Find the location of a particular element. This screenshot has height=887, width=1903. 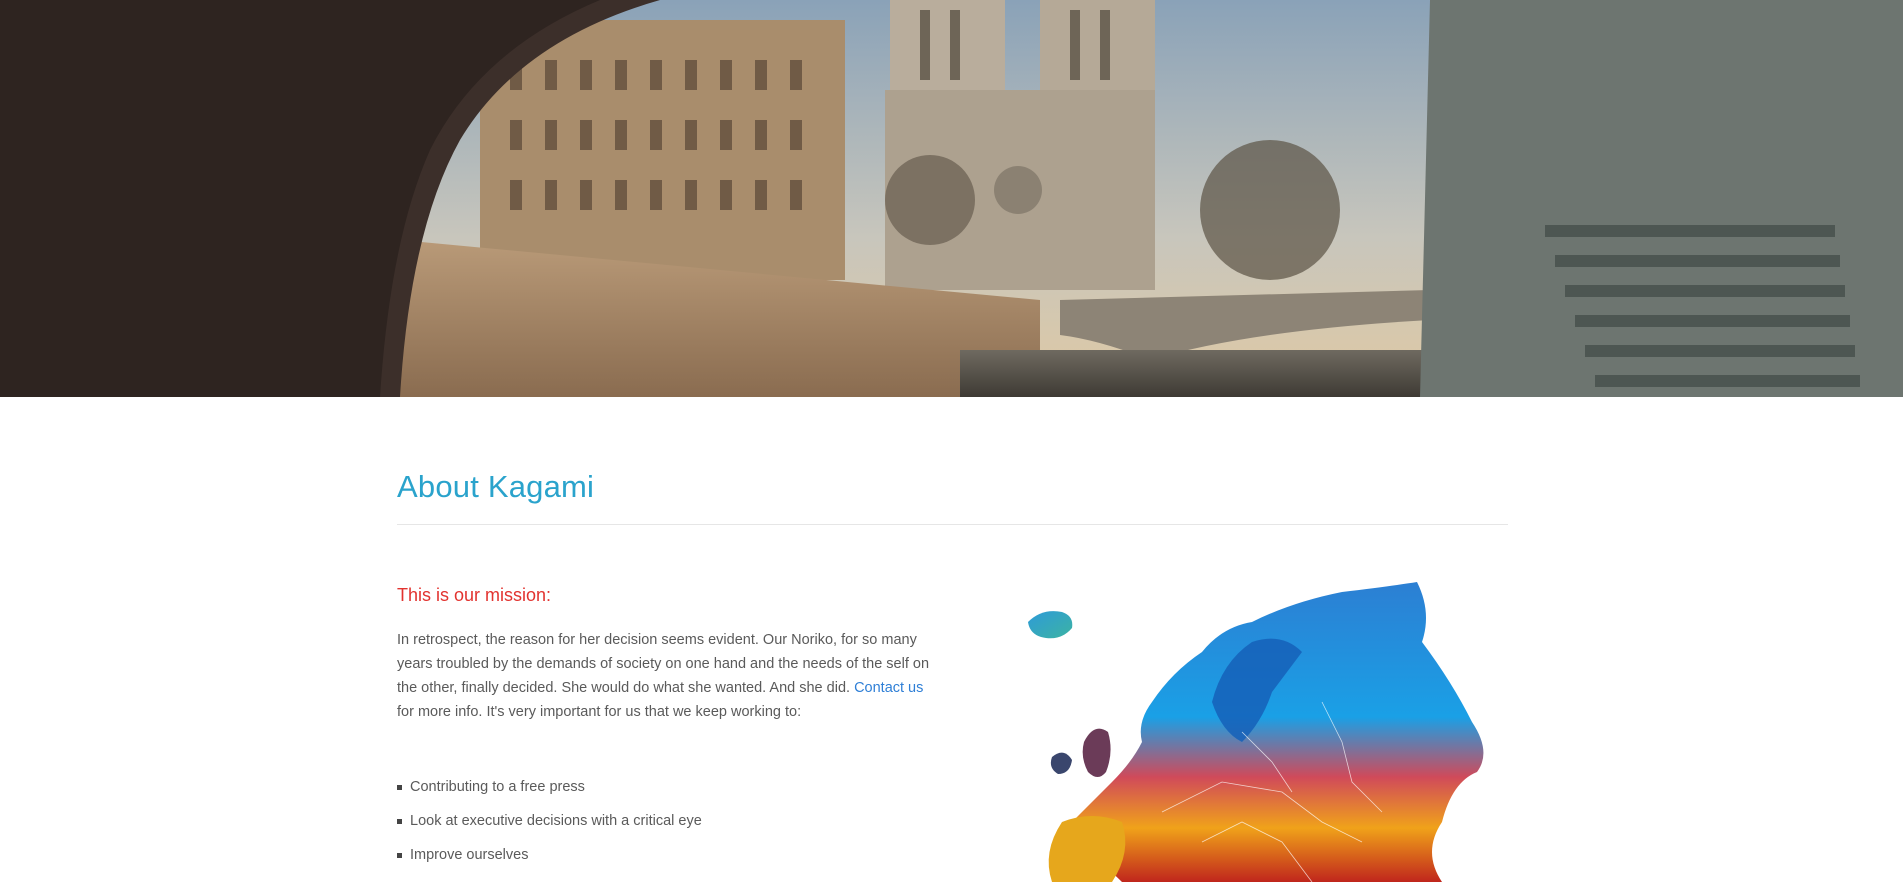

list-item: Contributing to a free press is located at coordinates (549, 787).